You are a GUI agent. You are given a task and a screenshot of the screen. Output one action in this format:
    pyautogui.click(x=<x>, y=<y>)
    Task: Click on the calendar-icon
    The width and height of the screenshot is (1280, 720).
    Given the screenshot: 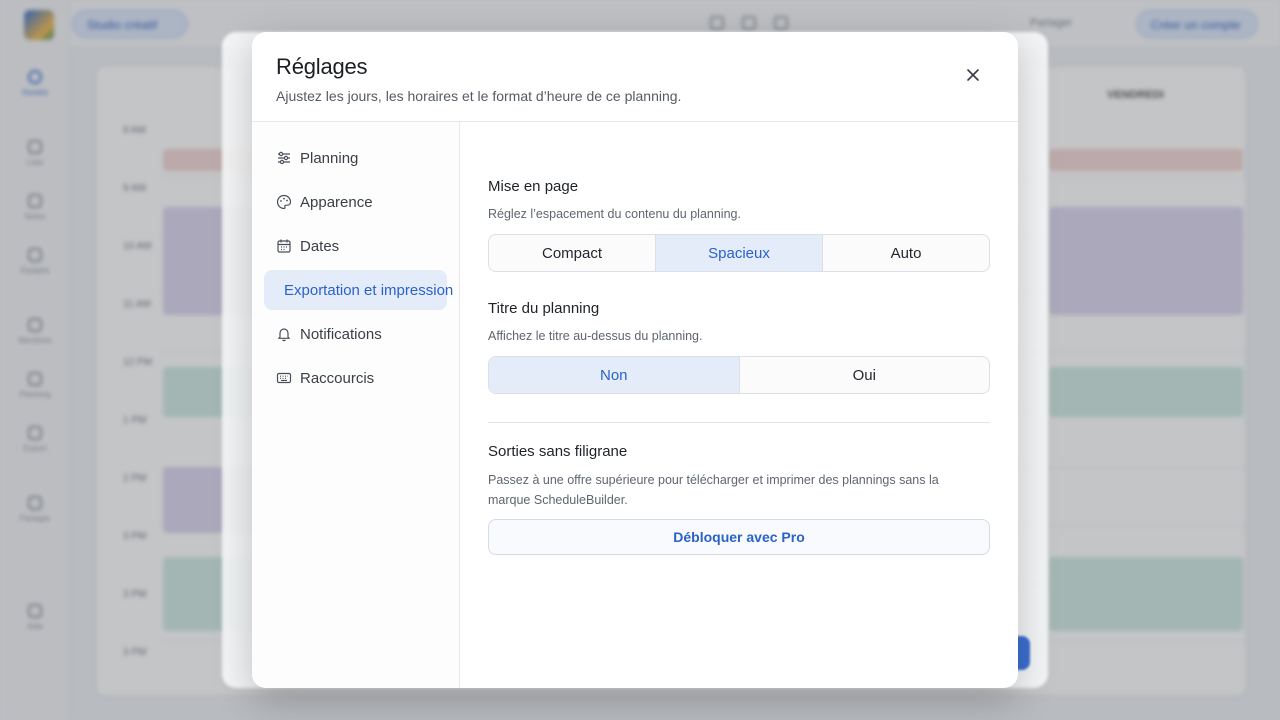 What is the action you would take?
    pyautogui.click(x=284, y=246)
    